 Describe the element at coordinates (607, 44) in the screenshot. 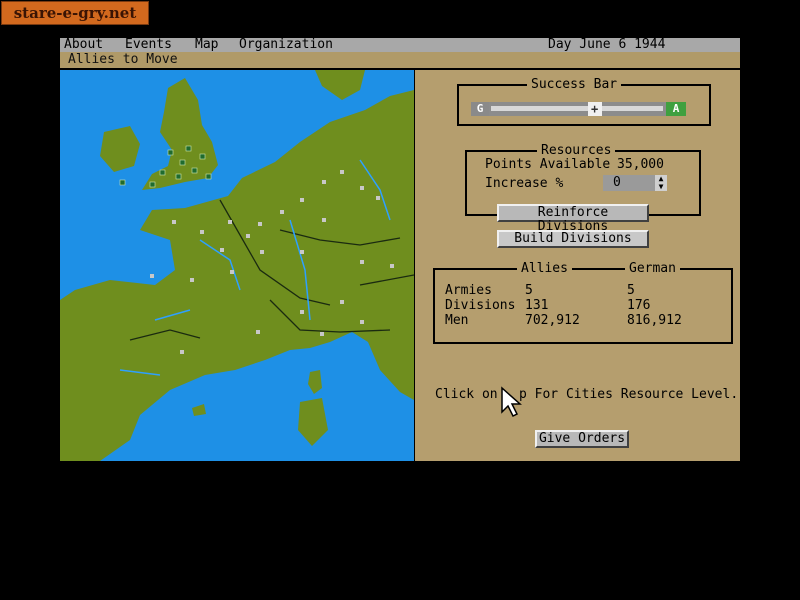

I see `game-date: Day June 6 1944` at that location.